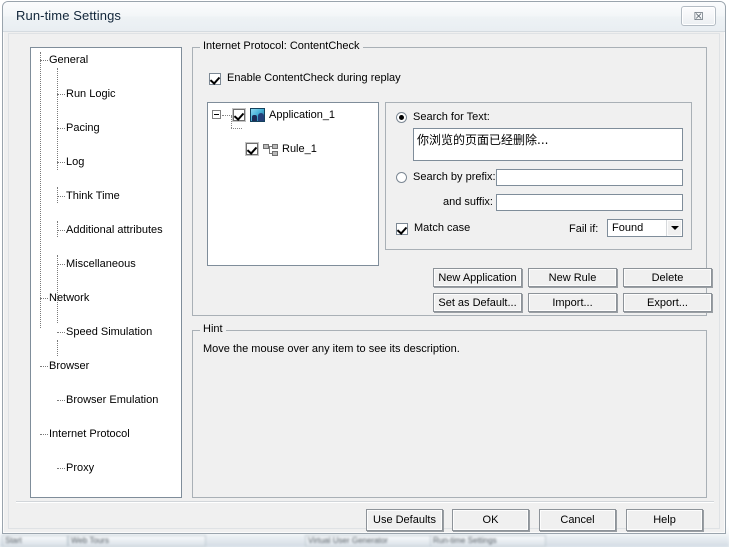 This screenshot has width=729, height=547. Describe the element at coordinates (106, 60) in the screenshot. I see `sidebar-item-general: General` at that location.